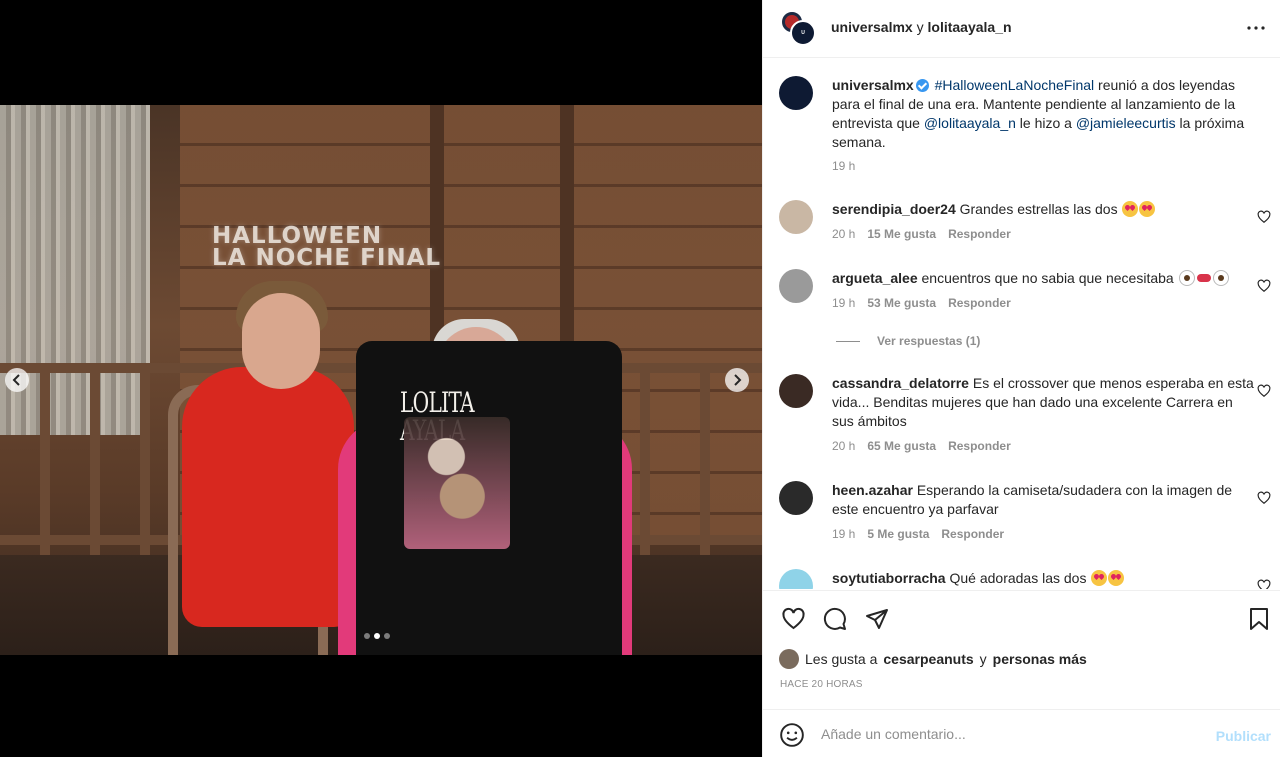 Image resolution: width=1280 pixels, height=757 pixels. I want to click on emoji-smile-icon, so click(792, 735).